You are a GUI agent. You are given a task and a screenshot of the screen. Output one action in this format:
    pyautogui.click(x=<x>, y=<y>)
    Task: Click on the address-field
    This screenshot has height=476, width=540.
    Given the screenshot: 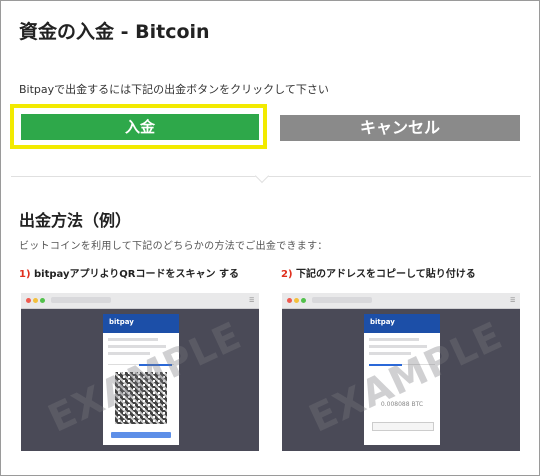 What is the action you would take?
    pyautogui.click(x=403, y=426)
    